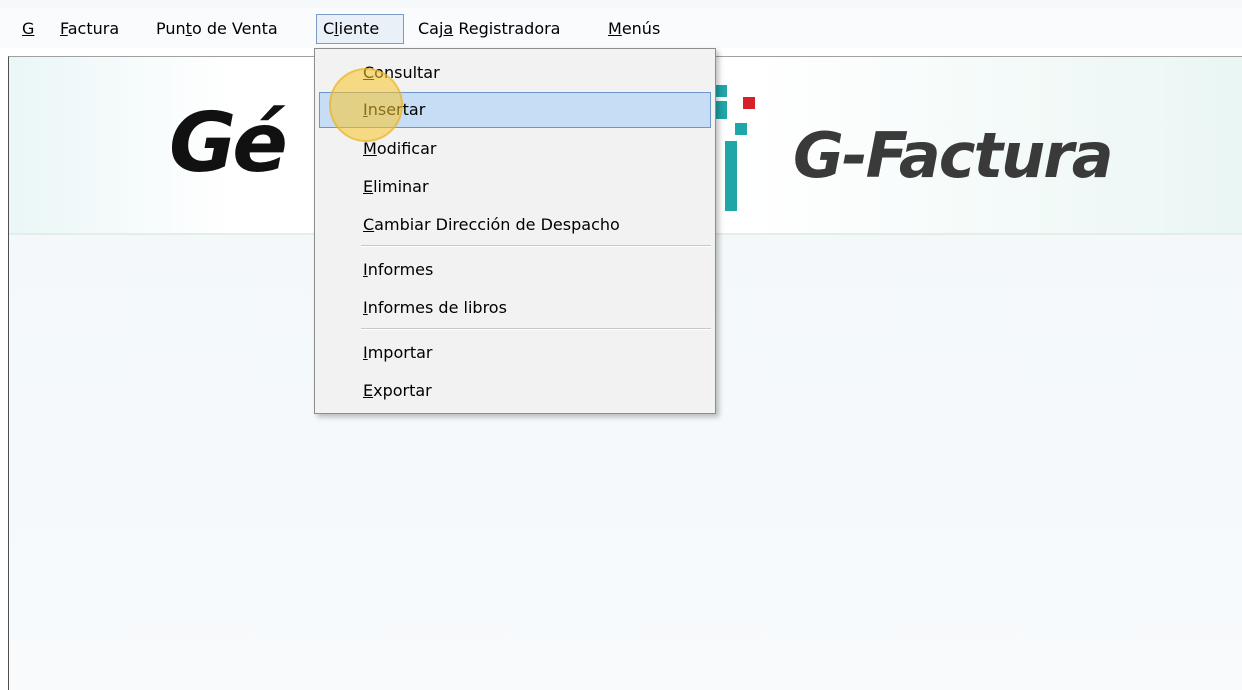 This screenshot has height=690, width=1242. I want to click on modificar-label: odificar, so click(406, 148).